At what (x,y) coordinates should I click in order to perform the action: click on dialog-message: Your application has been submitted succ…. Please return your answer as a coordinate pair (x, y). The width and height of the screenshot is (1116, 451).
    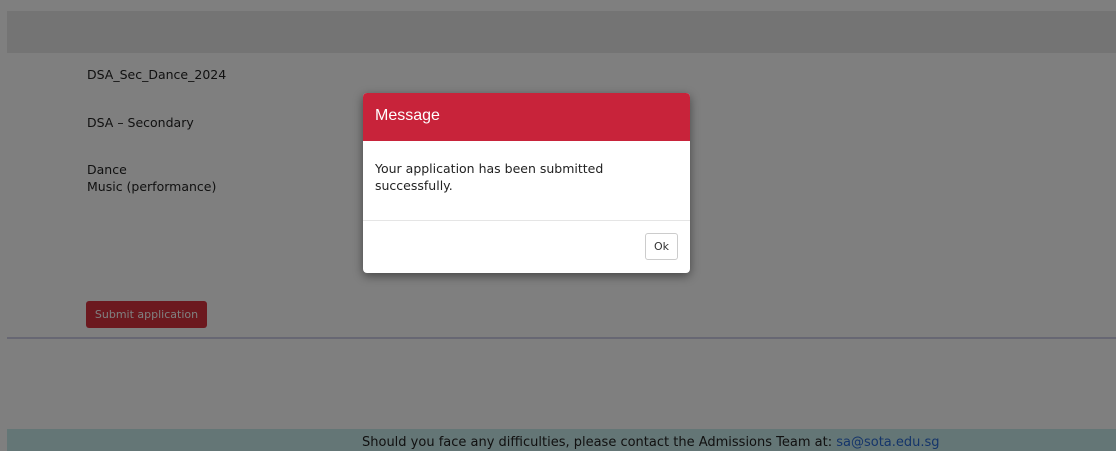
    Looking at the image, I should click on (526, 181).